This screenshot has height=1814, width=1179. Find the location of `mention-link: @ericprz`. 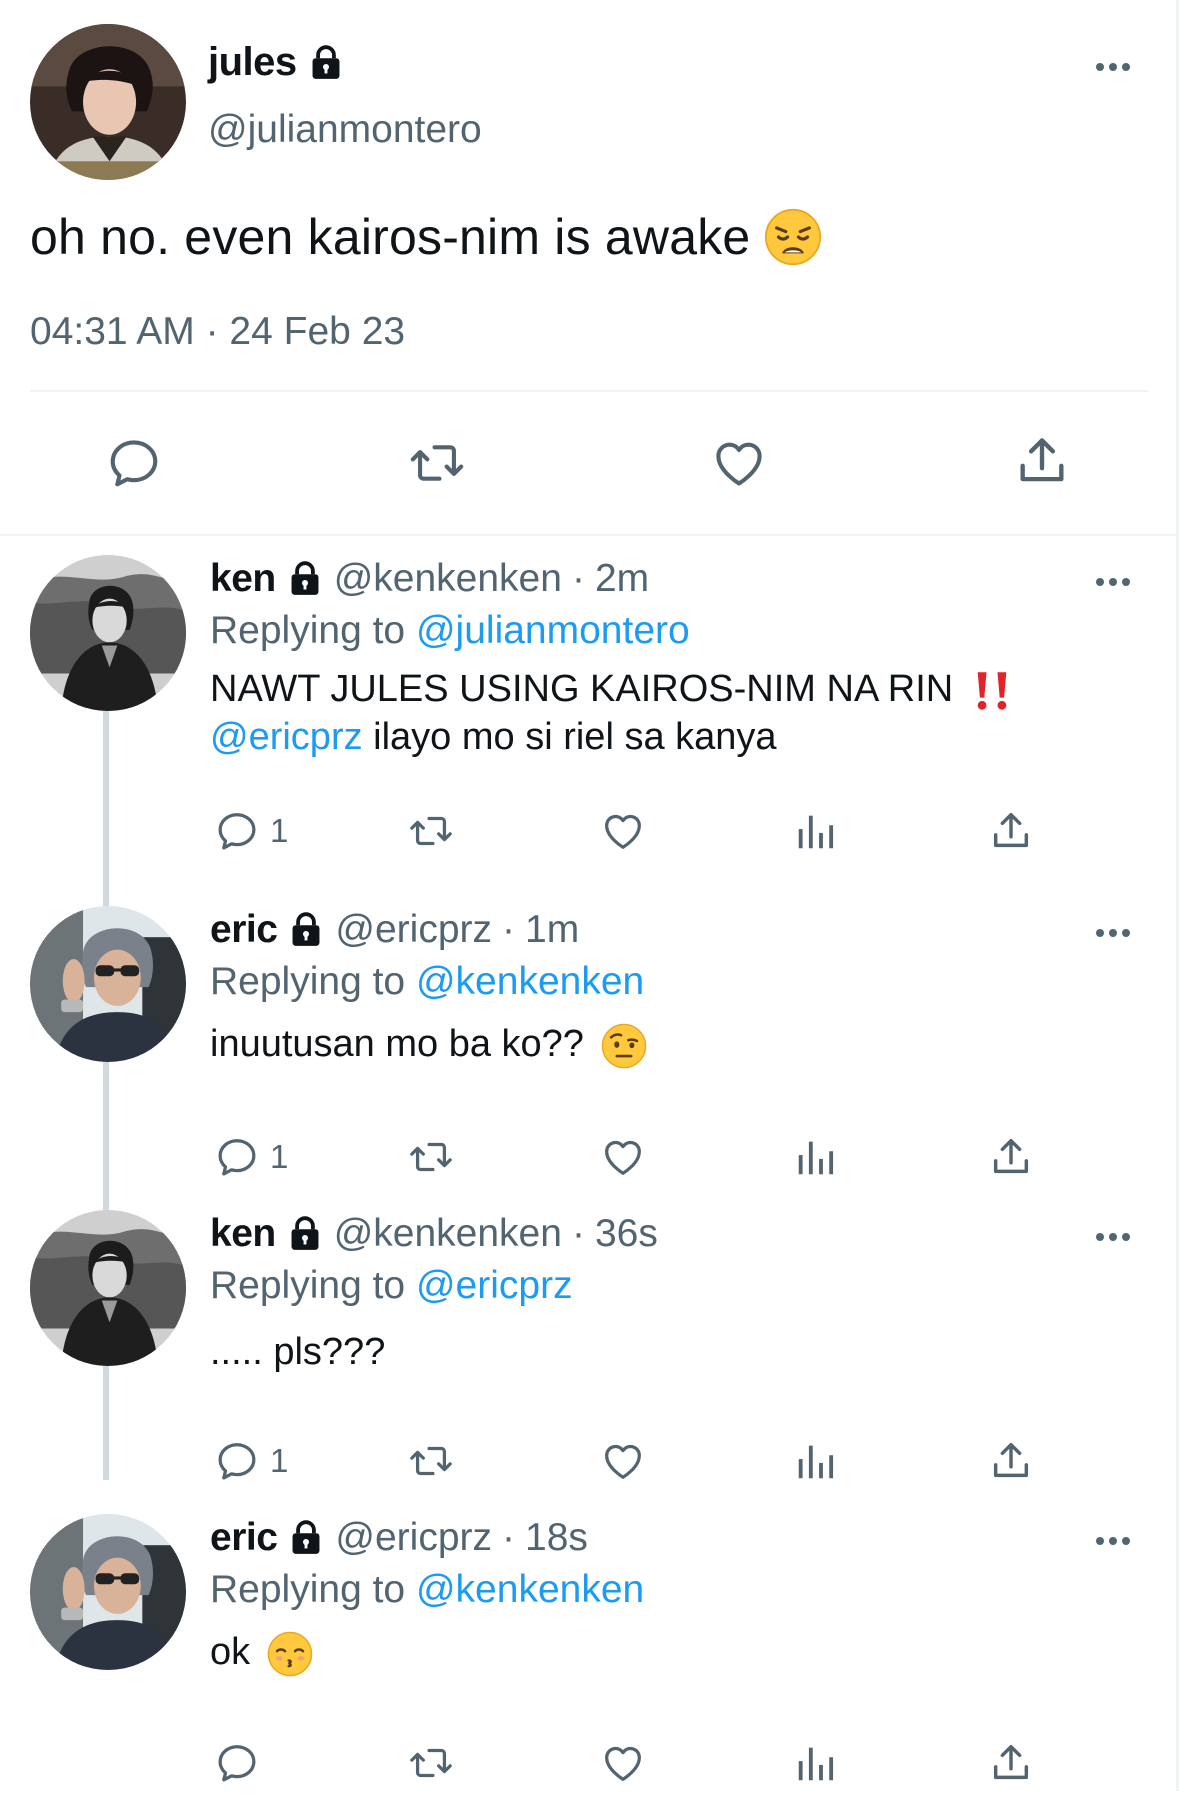

mention-link: @ericprz is located at coordinates (286, 737).